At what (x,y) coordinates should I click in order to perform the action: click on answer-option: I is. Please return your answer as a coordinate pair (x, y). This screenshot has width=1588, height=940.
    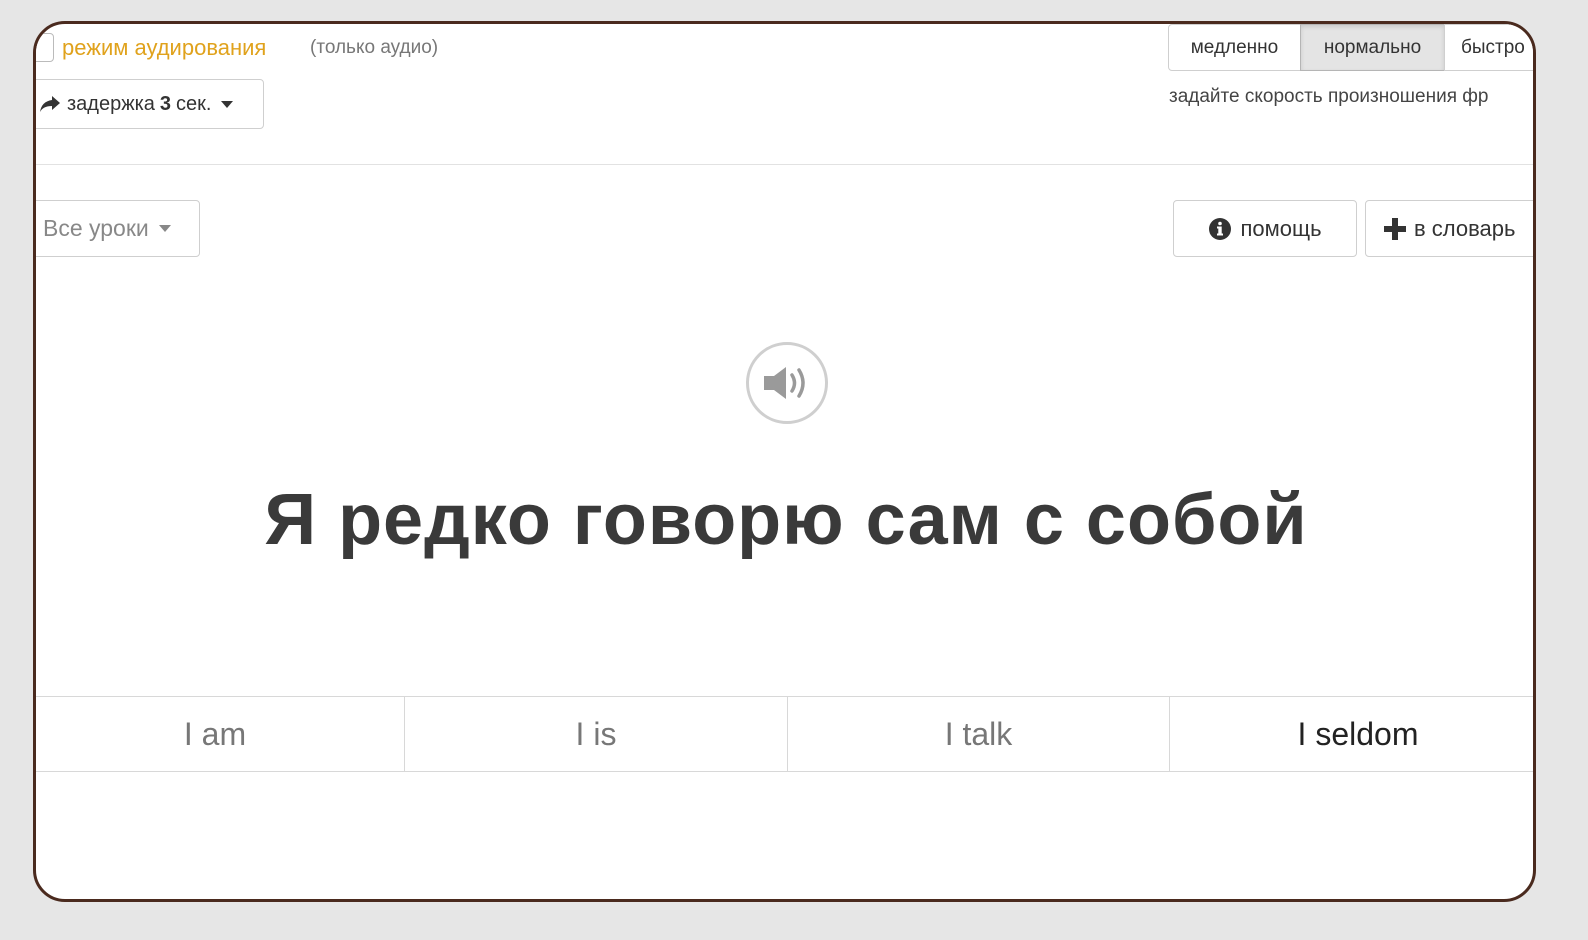
    Looking at the image, I should click on (595, 734).